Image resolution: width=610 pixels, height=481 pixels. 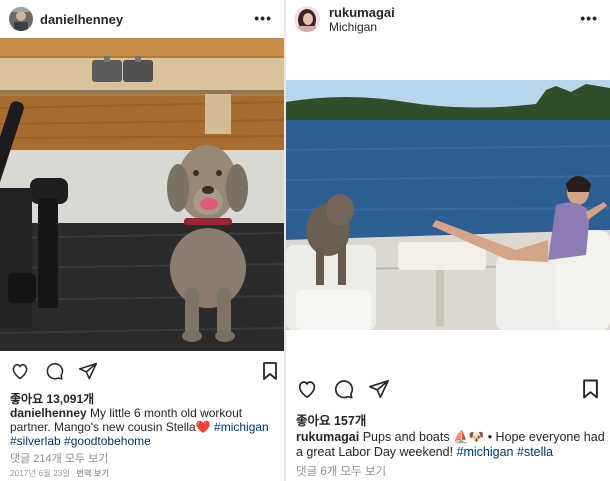 I want to click on location: Michigan, so click(x=362, y=27).